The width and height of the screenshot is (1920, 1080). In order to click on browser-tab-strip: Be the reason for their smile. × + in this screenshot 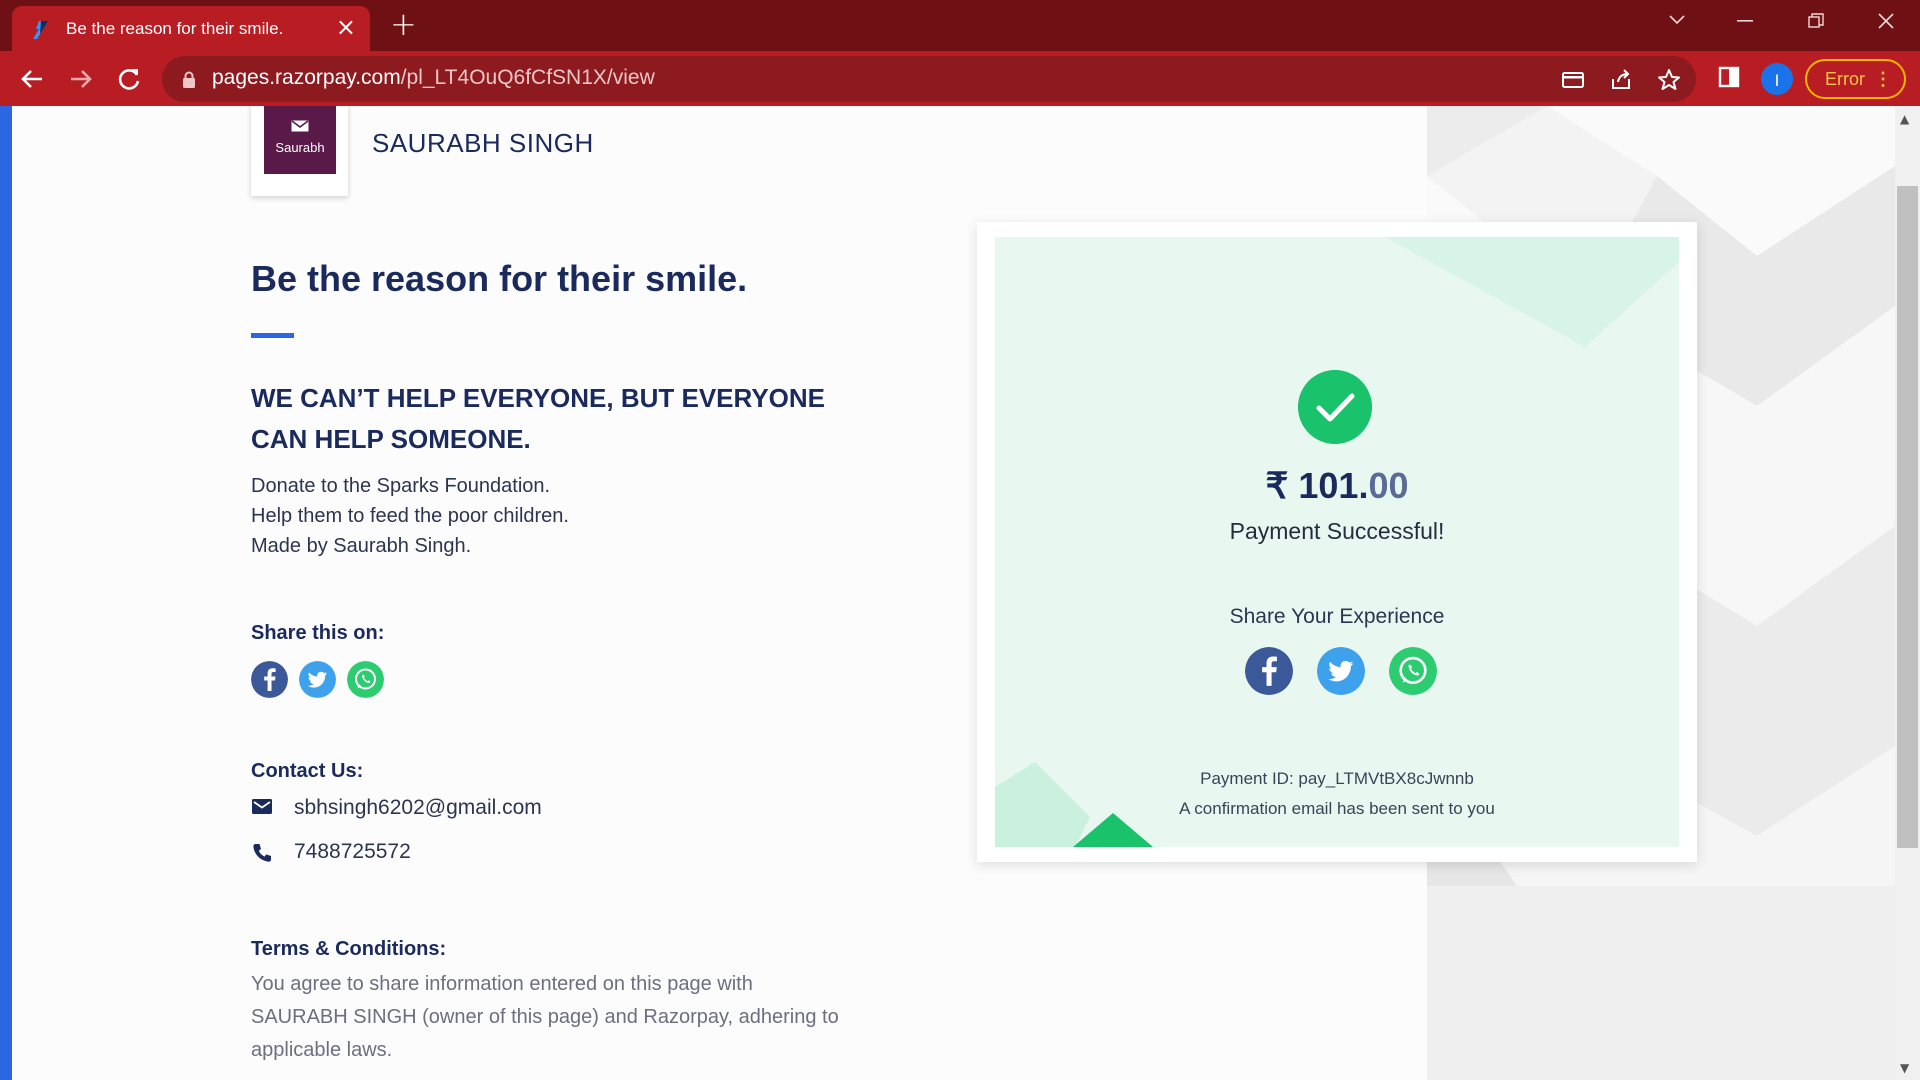, I will do `click(960, 25)`.